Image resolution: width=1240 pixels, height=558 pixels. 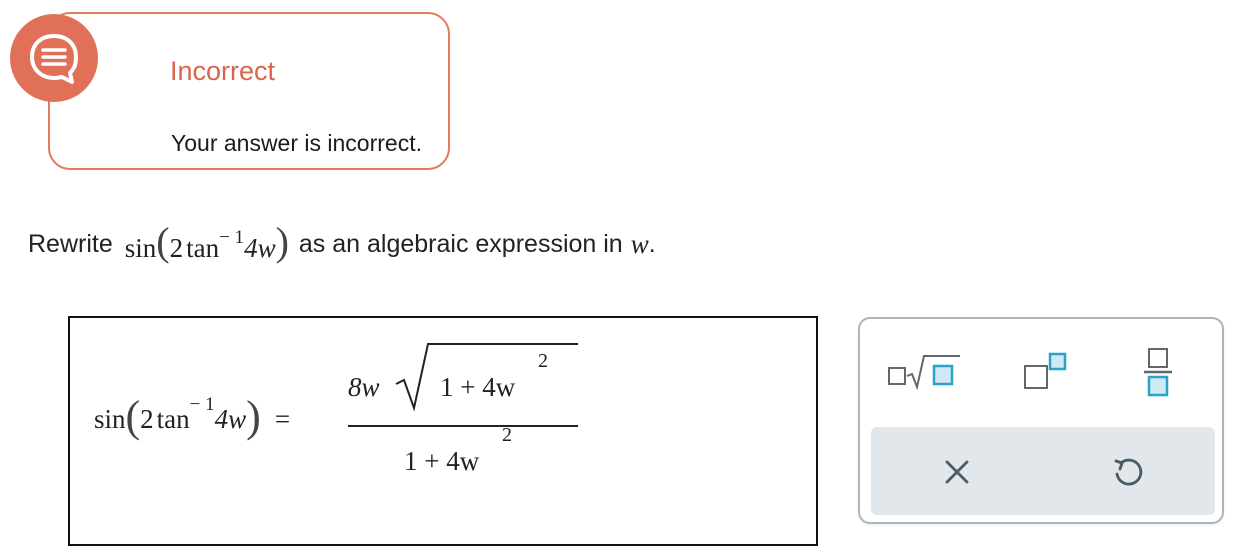 What do you see at coordinates (192, 419) in the screenshot?
I see `answer-lhs: sin(2 tan − 1 4w) =` at bounding box center [192, 419].